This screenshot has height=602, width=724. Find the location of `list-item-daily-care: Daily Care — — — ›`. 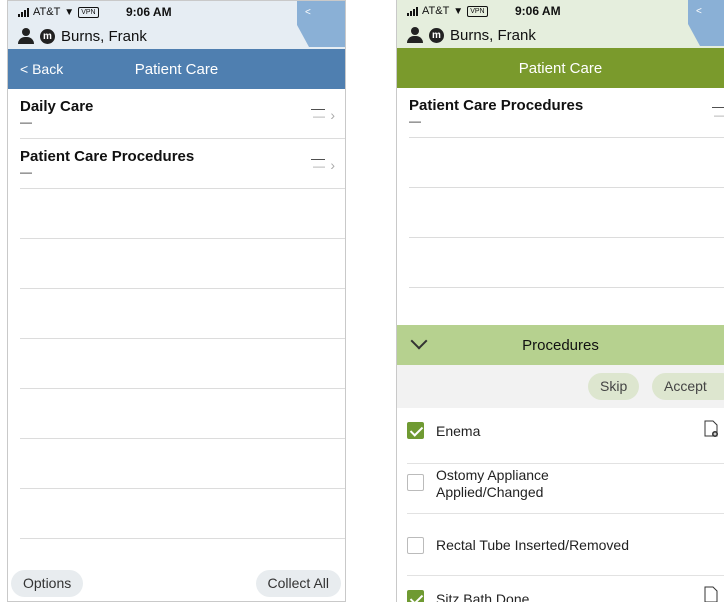

list-item-daily-care: Daily Care — — — › is located at coordinates (182, 114).